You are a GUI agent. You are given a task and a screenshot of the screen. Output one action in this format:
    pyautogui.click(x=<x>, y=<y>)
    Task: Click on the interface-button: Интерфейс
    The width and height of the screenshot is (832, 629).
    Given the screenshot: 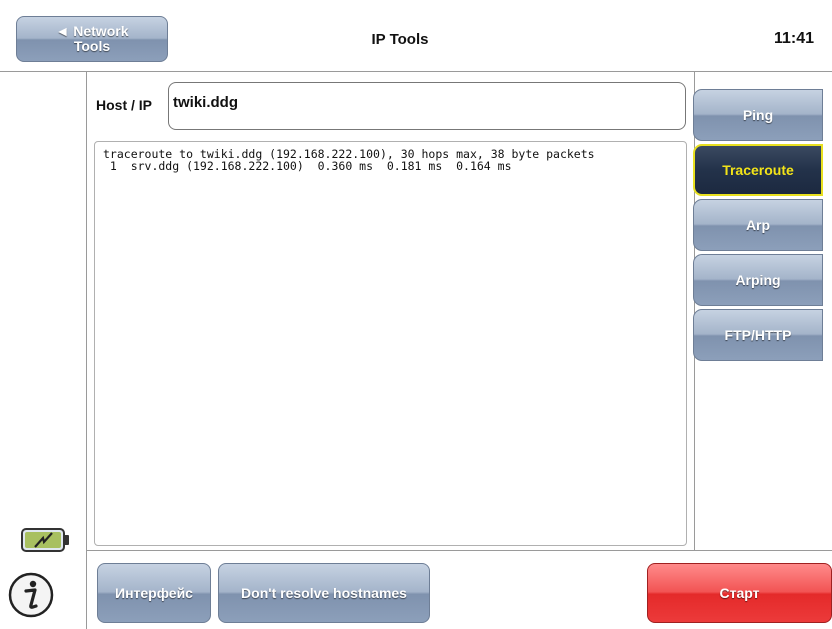 What is the action you would take?
    pyautogui.click(x=154, y=593)
    